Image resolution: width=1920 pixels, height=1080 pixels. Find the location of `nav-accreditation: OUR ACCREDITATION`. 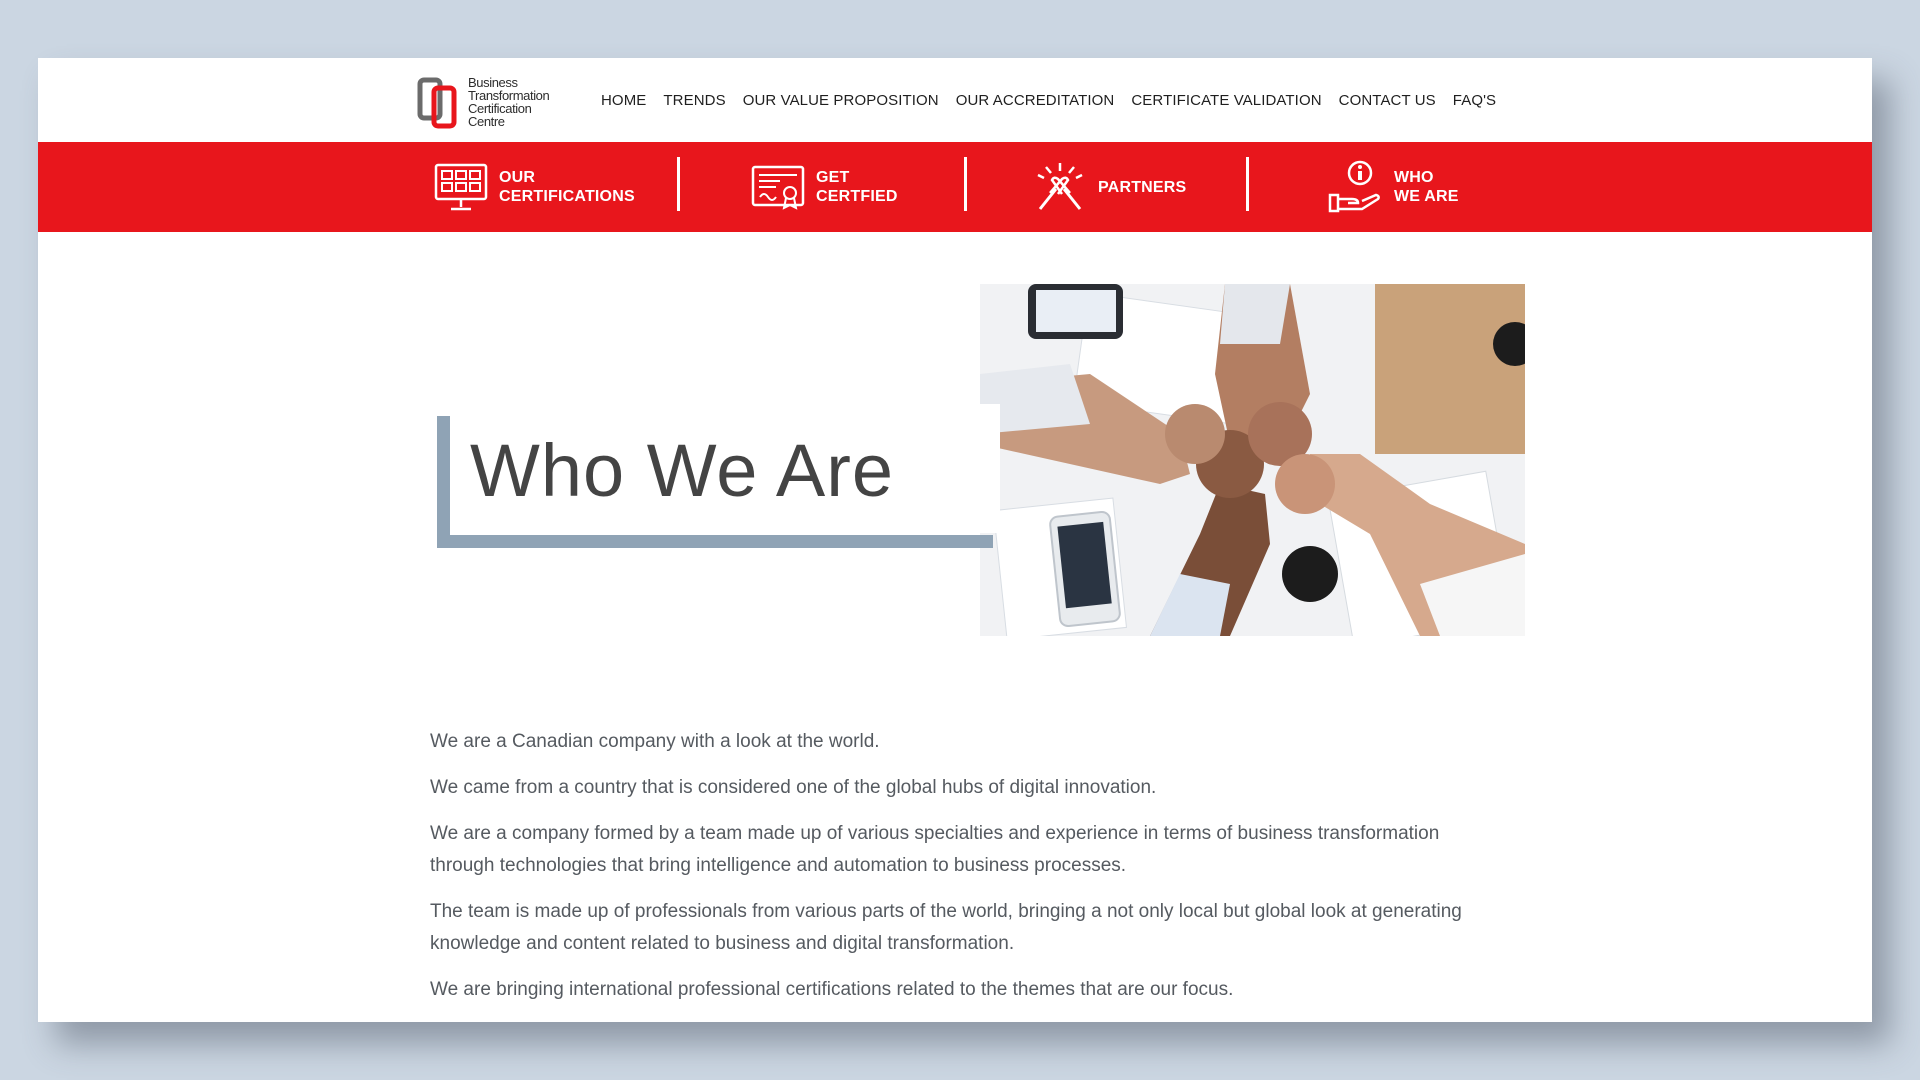

nav-accreditation: OUR ACCREDITATION is located at coordinates (1035, 100).